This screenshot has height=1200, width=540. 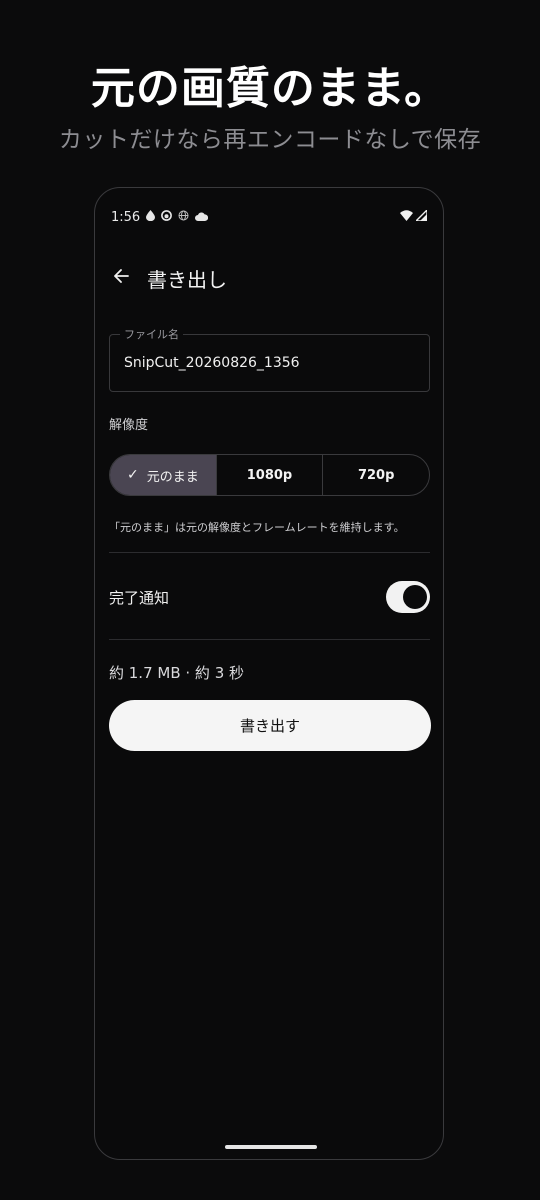 What do you see at coordinates (269, 597) in the screenshot?
I see `notification-row: 完了通知` at bounding box center [269, 597].